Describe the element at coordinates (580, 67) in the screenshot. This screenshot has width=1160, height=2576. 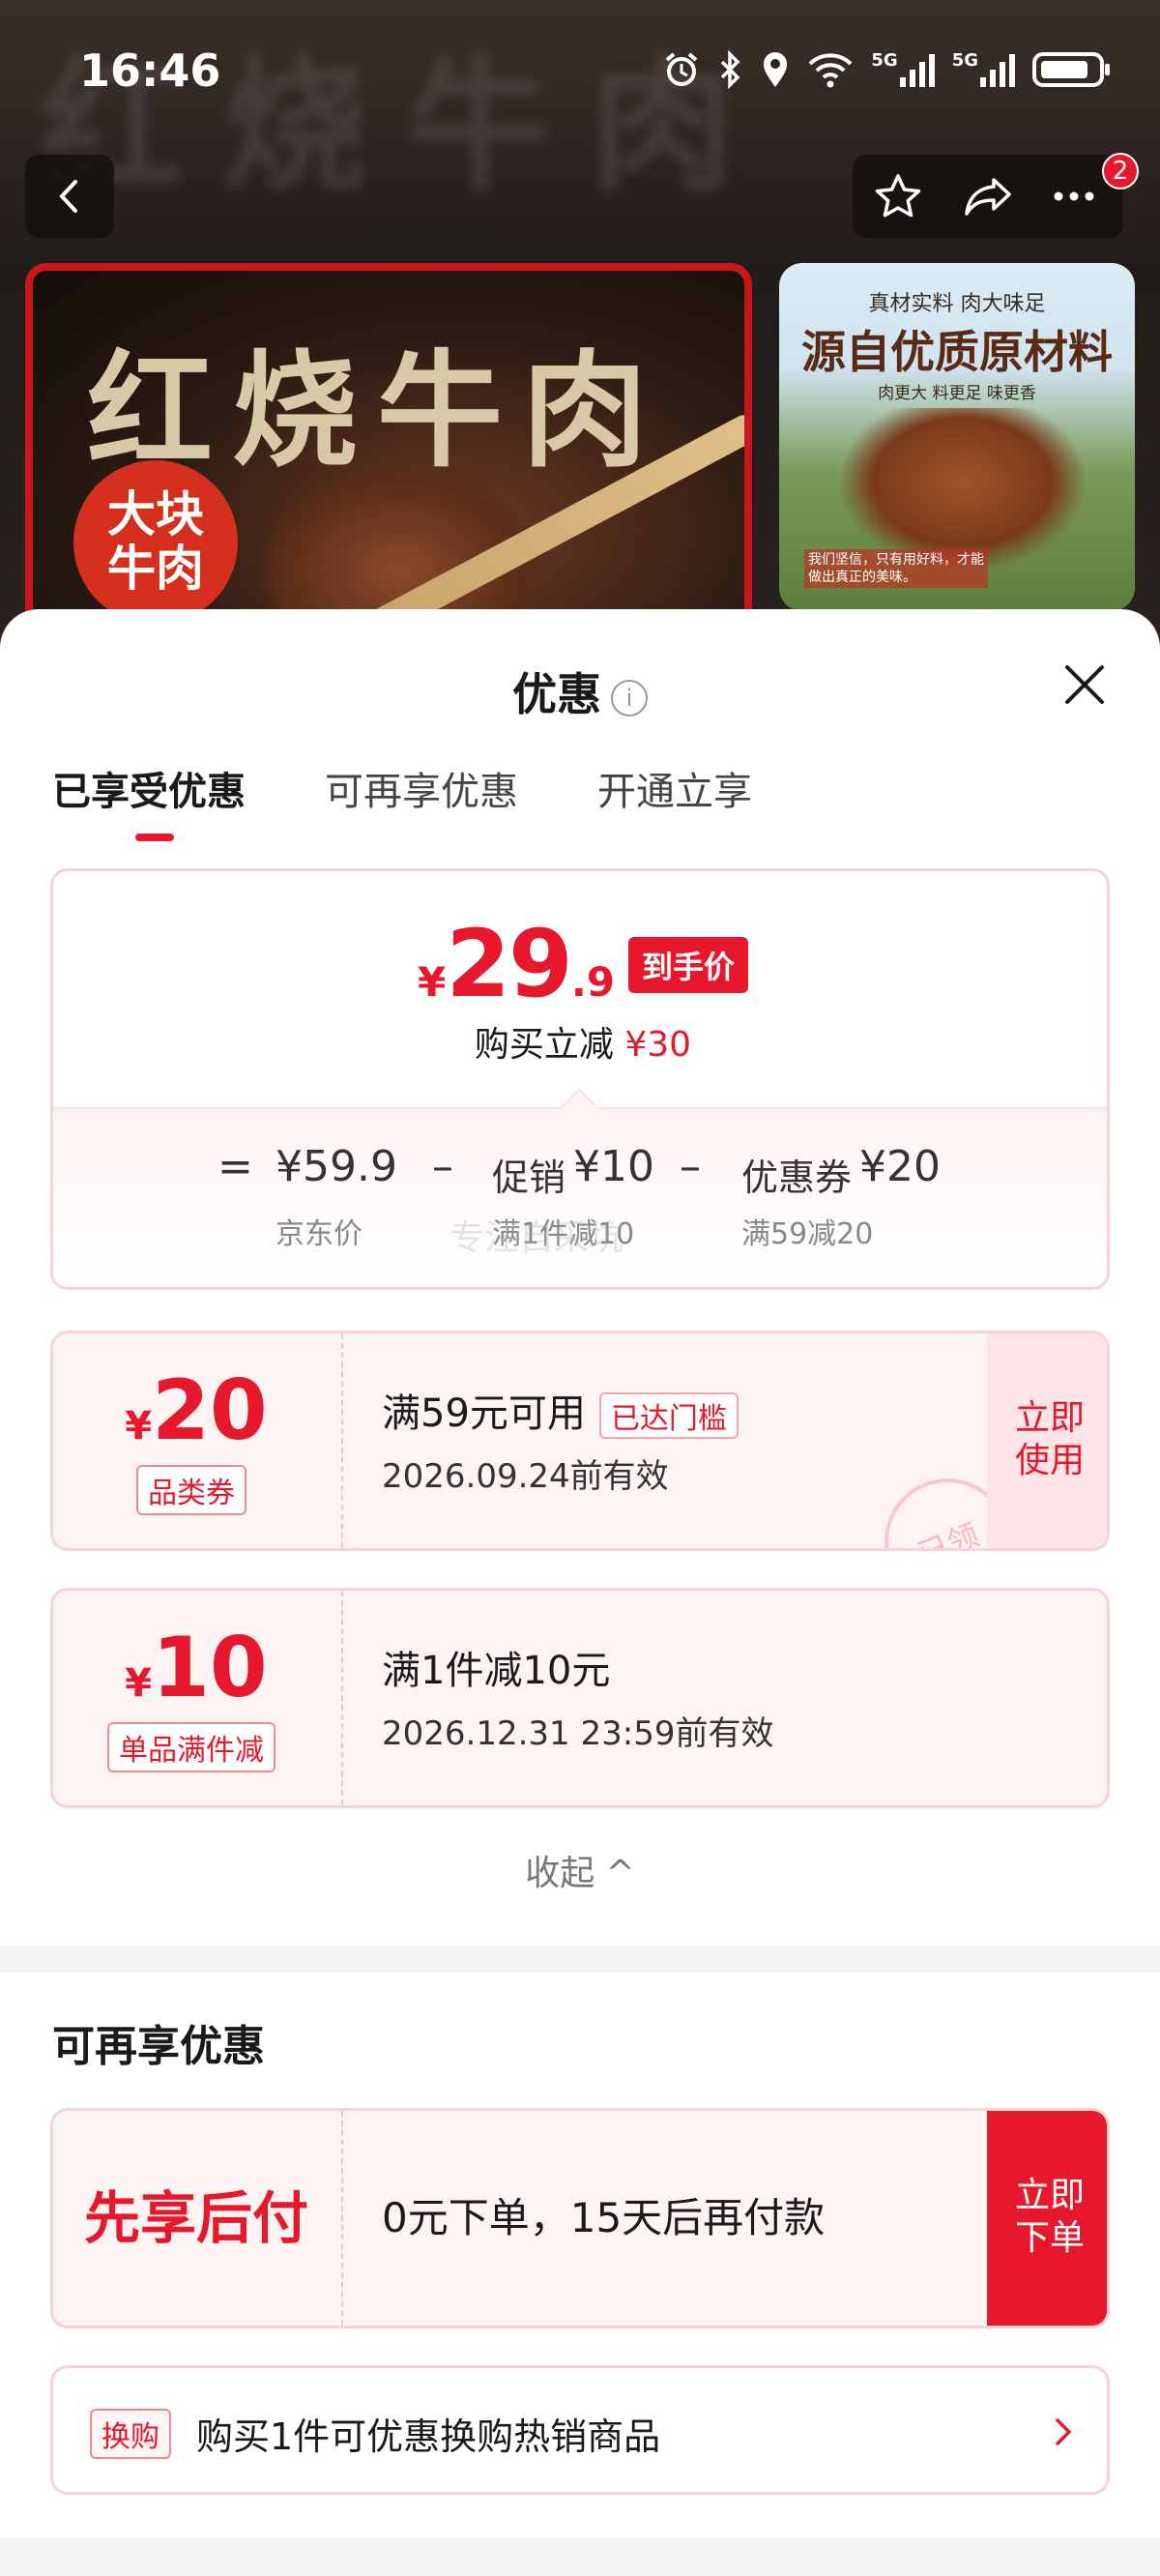
I see `status-bar: 16:46 5G 5G` at that location.